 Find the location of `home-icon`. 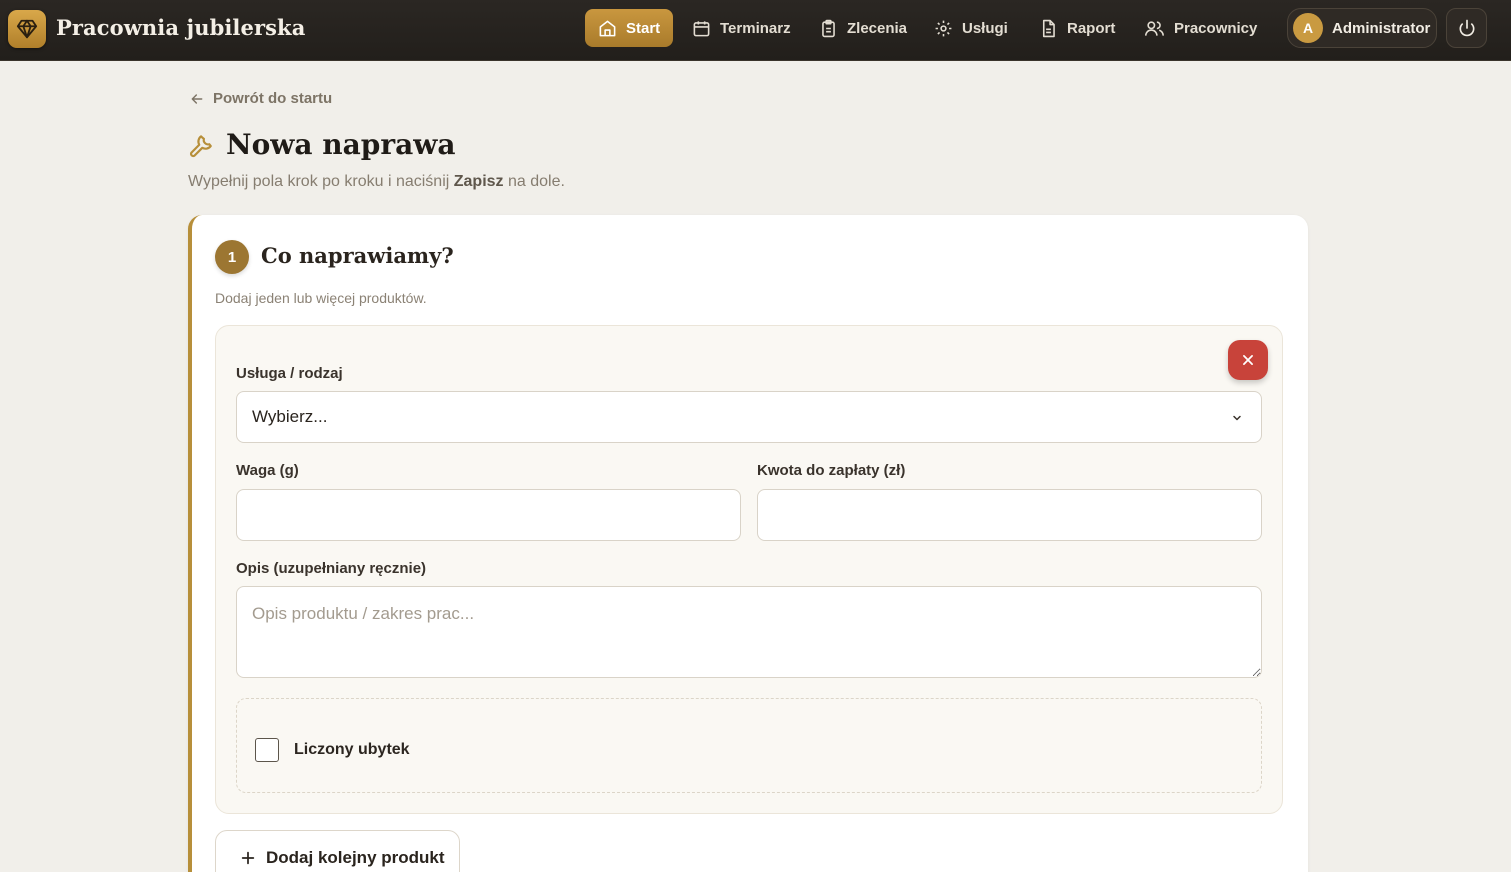

home-icon is located at coordinates (607, 28).